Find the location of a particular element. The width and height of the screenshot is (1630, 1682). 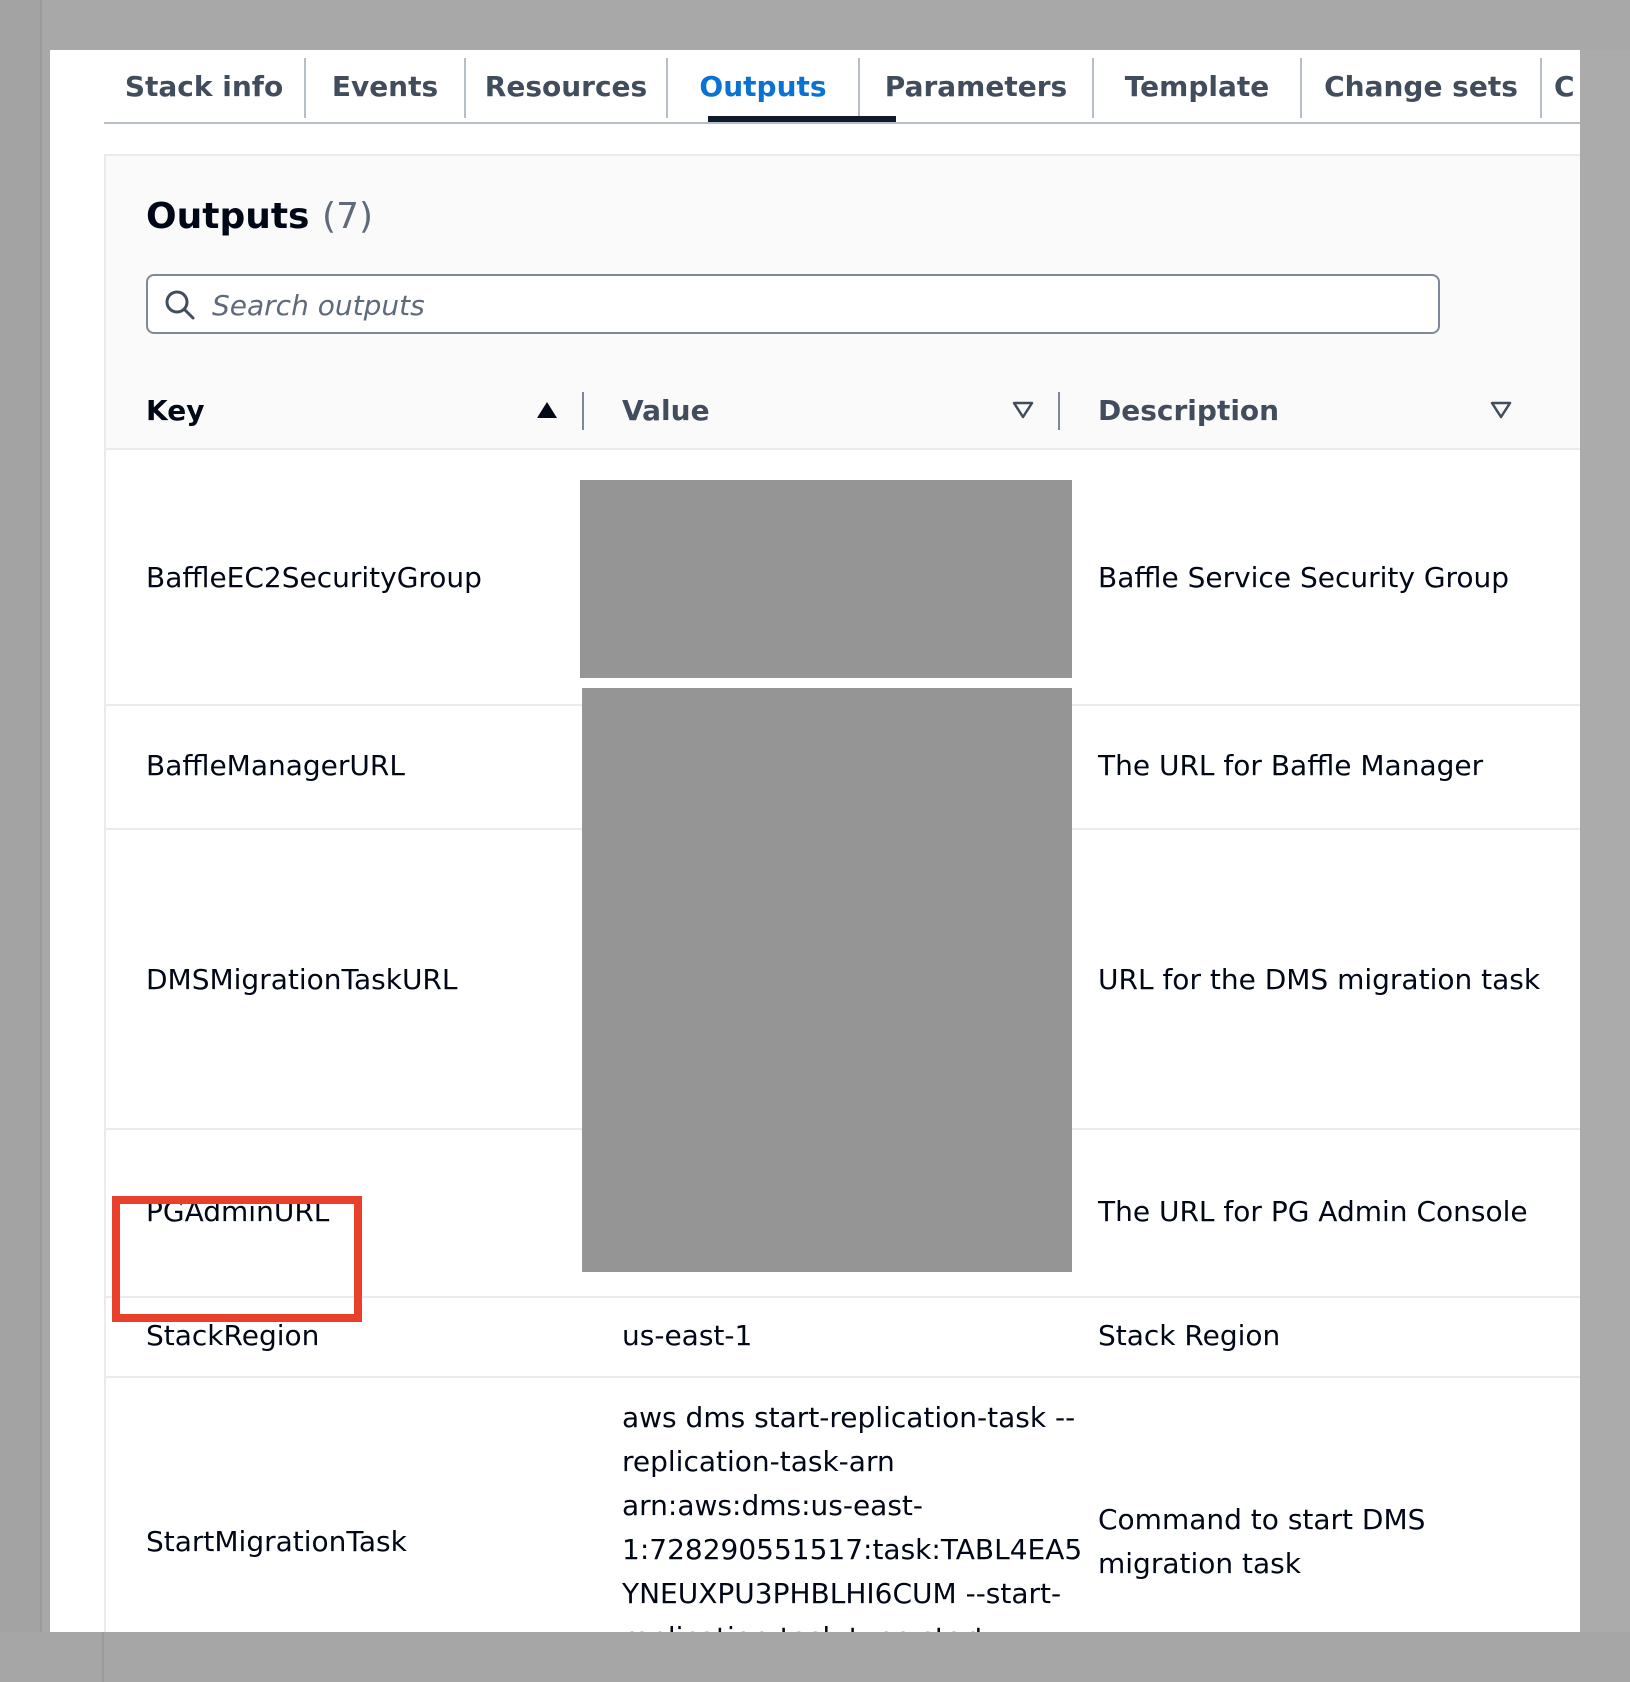

bottom-overflow-shade is located at coordinates (815, 1657).